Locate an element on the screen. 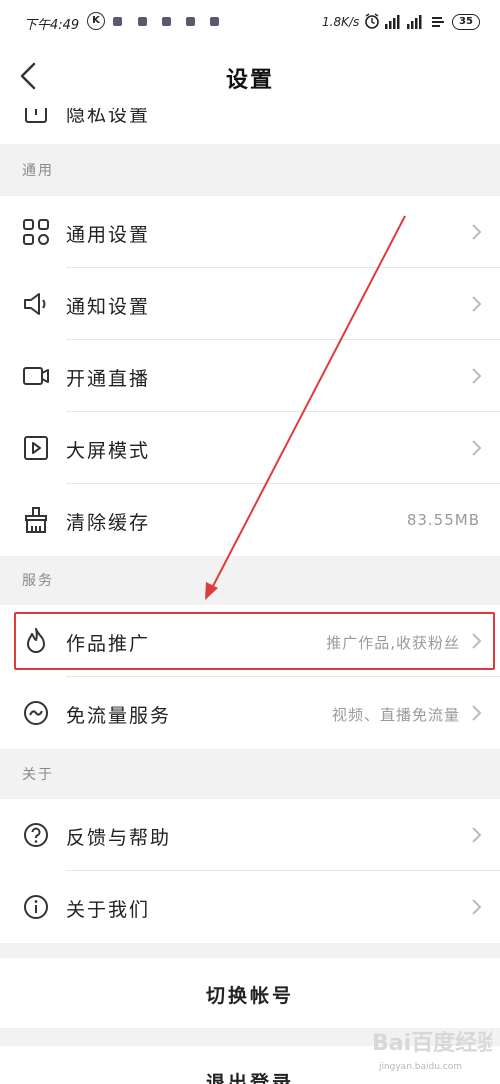 The height and width of the screenshot is (1084, 500). section-title-service: 服务 is located at coordinates (38, 581).